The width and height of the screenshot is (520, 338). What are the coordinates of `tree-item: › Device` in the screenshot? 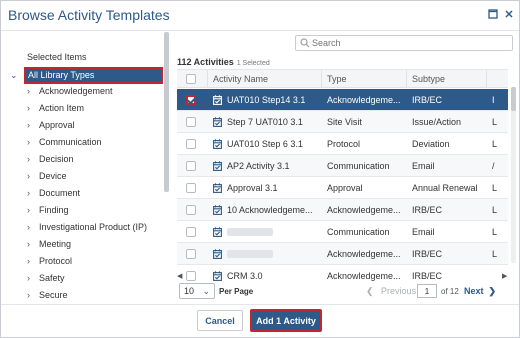 It's located at (47, 176).